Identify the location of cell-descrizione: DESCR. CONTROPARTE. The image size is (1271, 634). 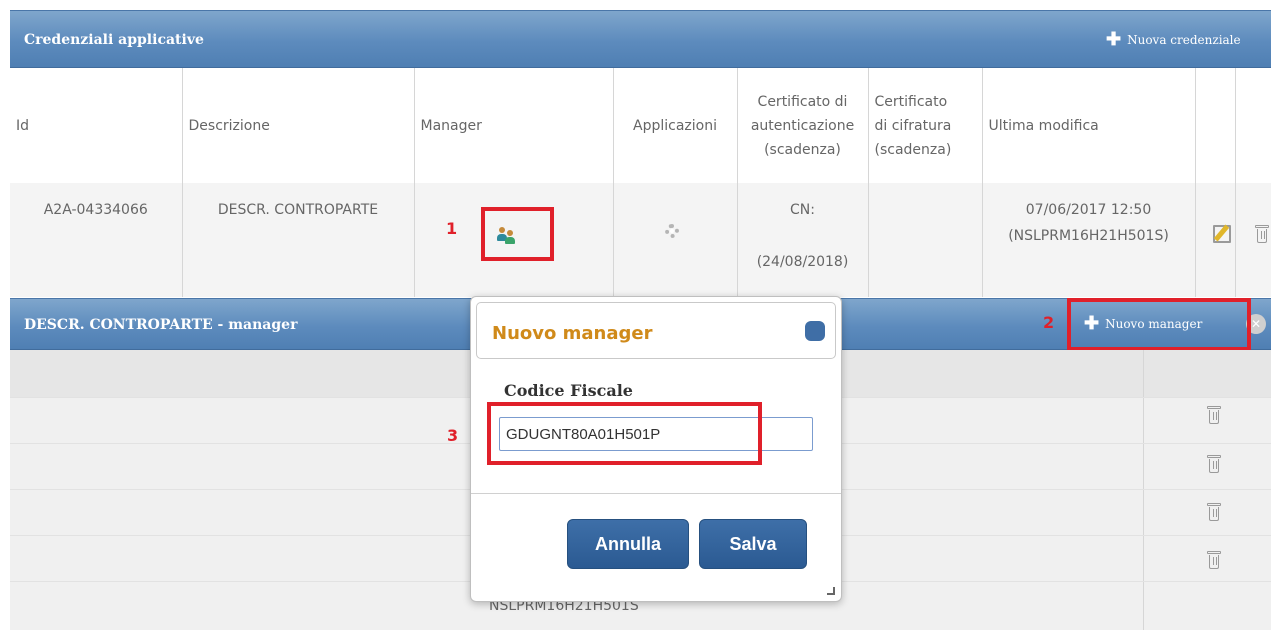
(298, 240).